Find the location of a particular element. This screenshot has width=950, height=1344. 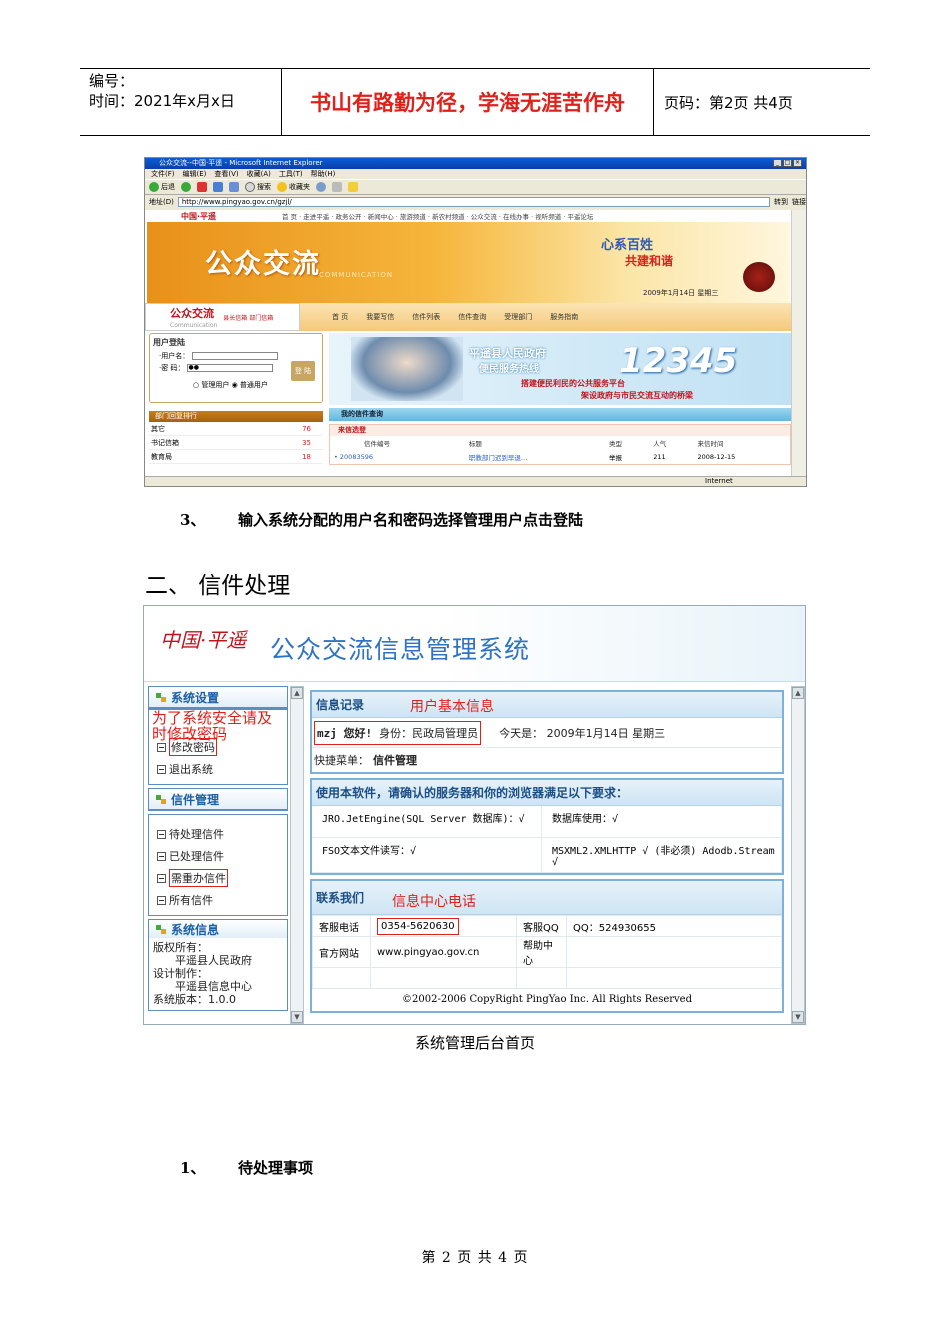

folder-button is located at coordinates (353, 187).